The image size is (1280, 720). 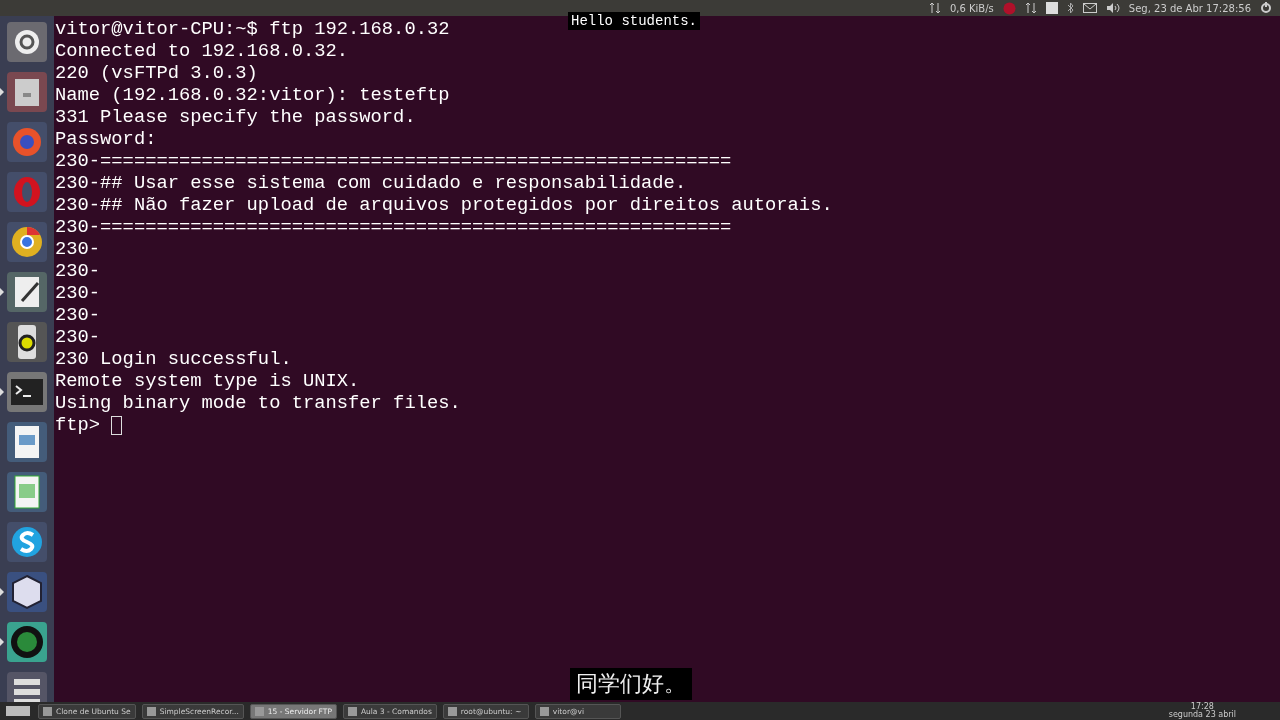 I want to click on cube-icon, so click(x=27, y=592).